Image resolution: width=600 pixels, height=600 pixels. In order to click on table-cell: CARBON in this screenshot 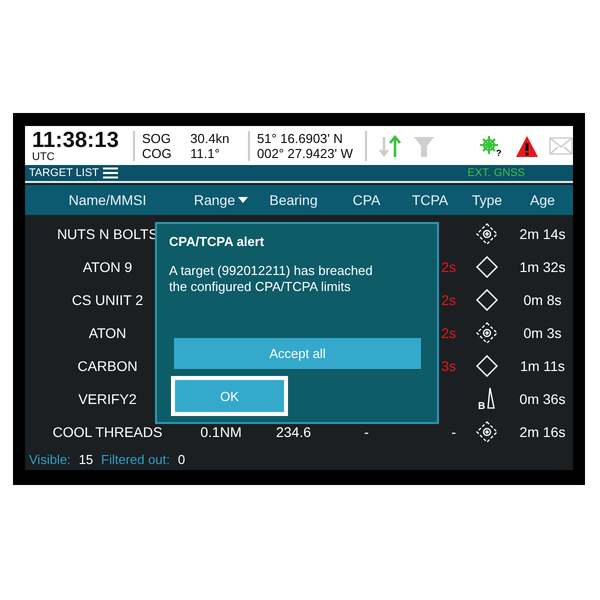, I will do `click(108, 366)`.